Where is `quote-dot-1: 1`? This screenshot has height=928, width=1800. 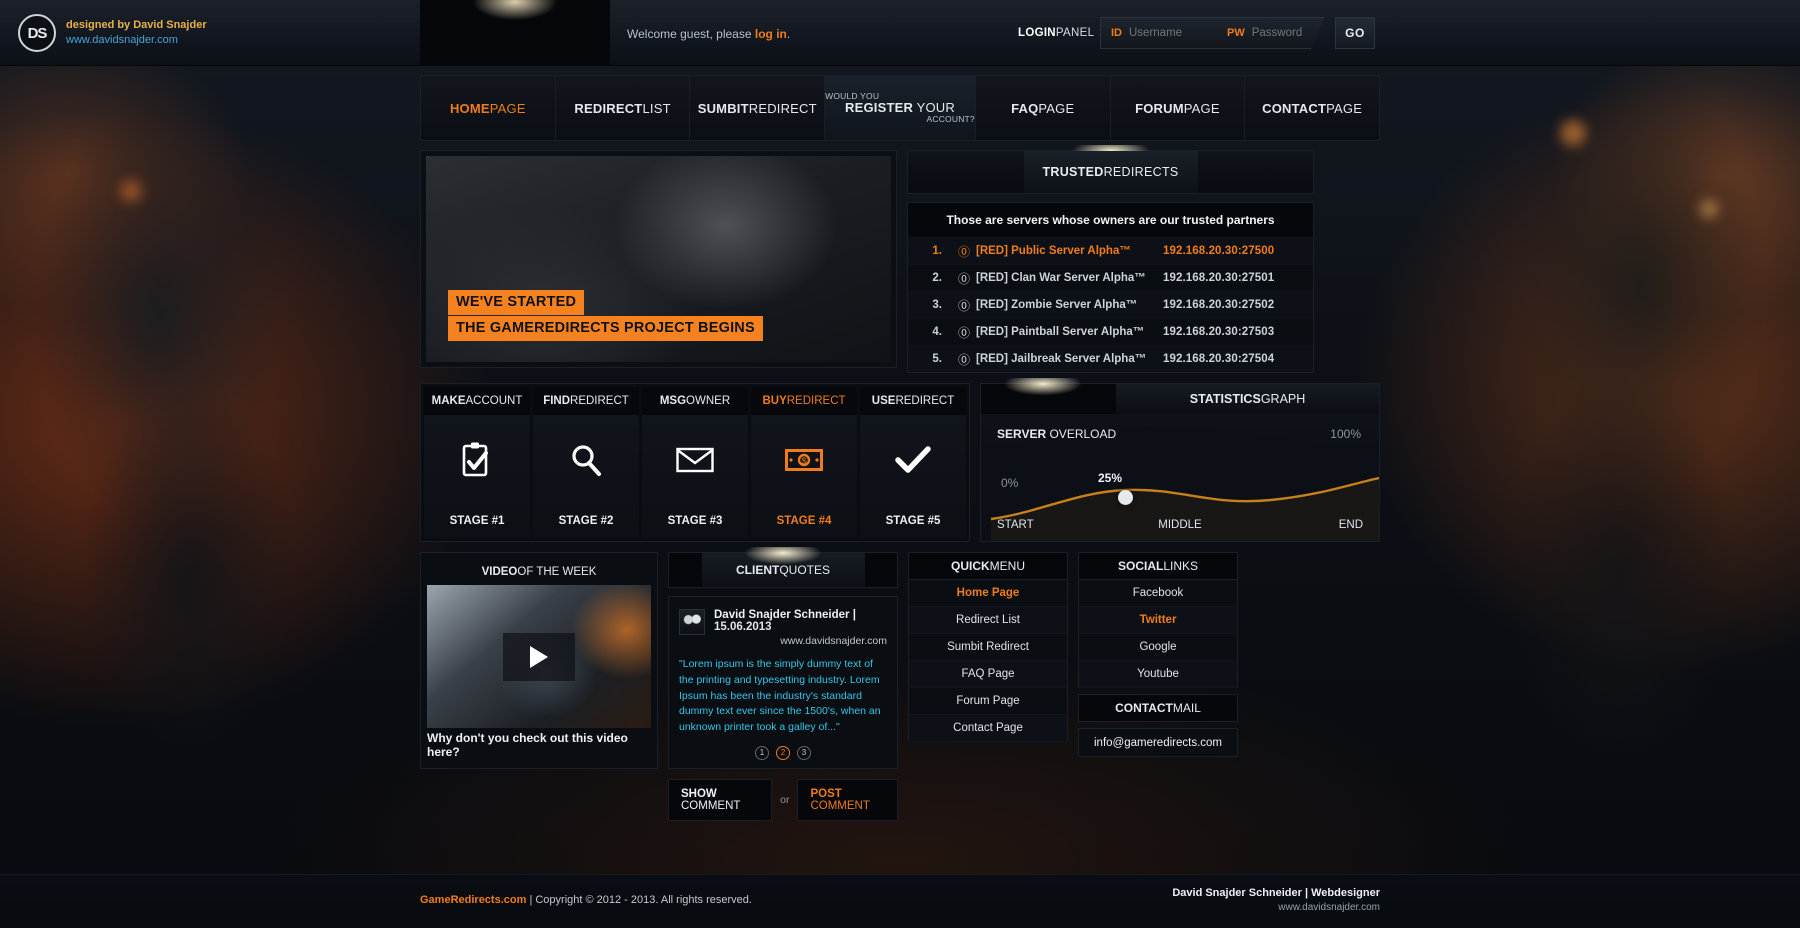
quote-dot-1: 1 is located at coordinates (762, 752).